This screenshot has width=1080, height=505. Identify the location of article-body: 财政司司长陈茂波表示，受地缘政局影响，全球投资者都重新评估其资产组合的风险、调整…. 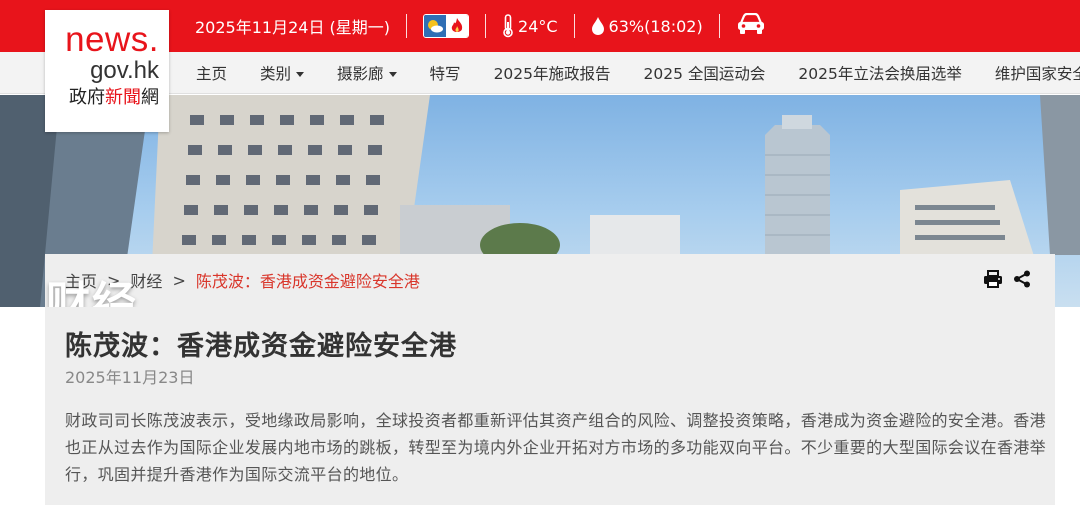
(556, 447).